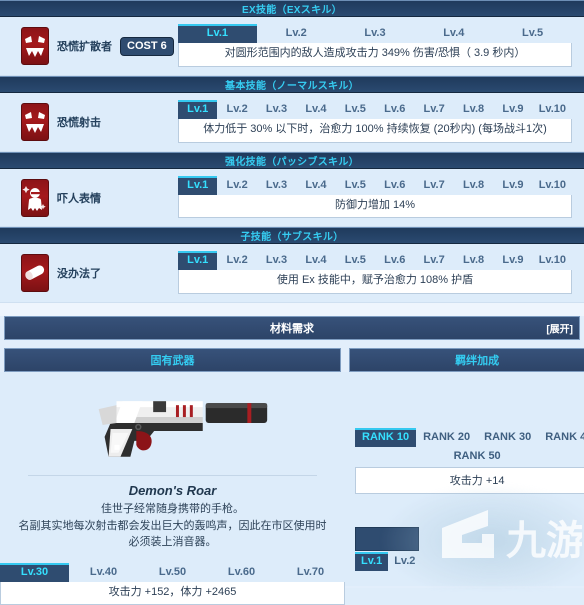  I want to click on weapon-stats: 攻击力 +152，体力 +2465, so click(172, 593).